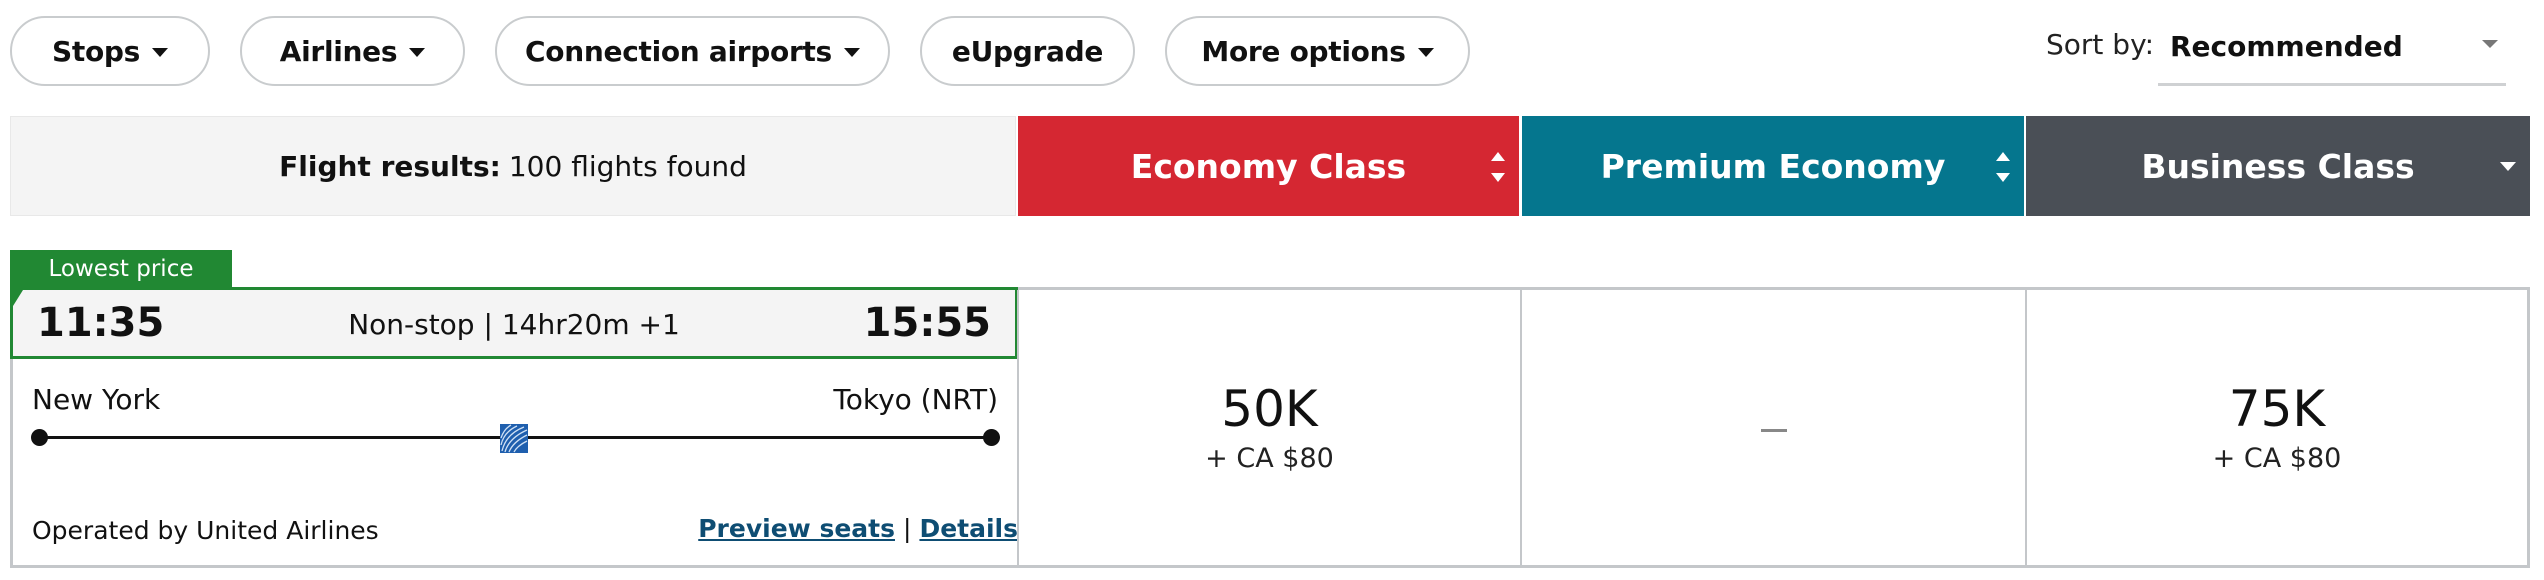  What do you see at coordinates (338, 51) in the screenshot?
I see `filter-label: Airlines` at bounding box center [338, 51].